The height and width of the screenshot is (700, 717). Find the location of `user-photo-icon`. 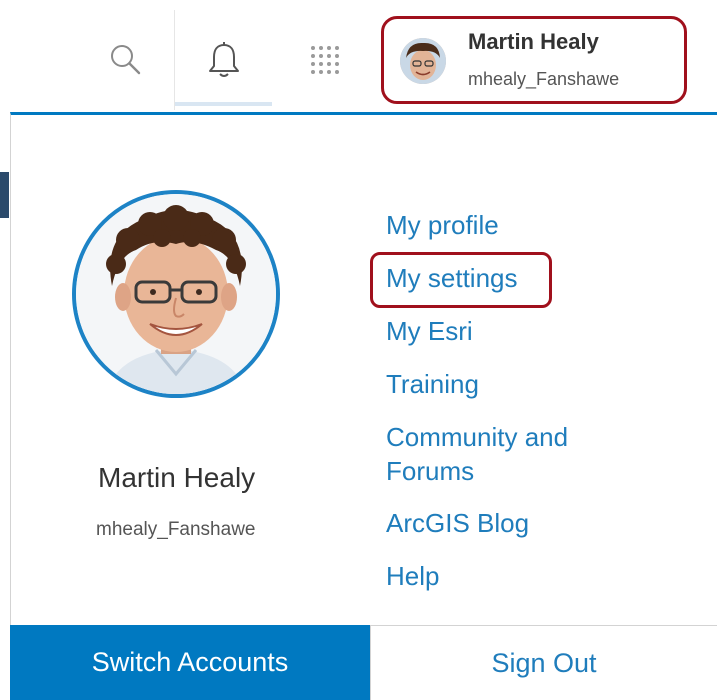

user-photo-icon is located at coordinates (423, 61).